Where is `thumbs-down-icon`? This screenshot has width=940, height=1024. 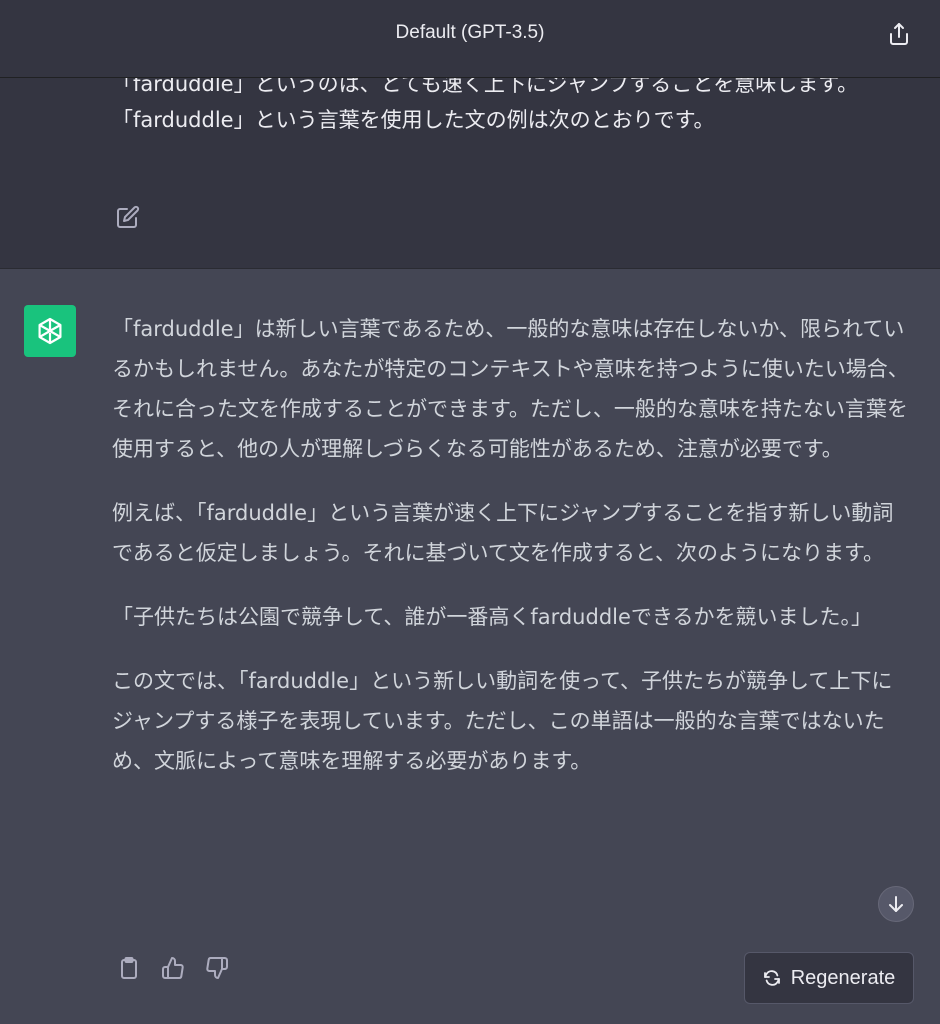
thumbs-down-icon is located at coordinates (217, 968).